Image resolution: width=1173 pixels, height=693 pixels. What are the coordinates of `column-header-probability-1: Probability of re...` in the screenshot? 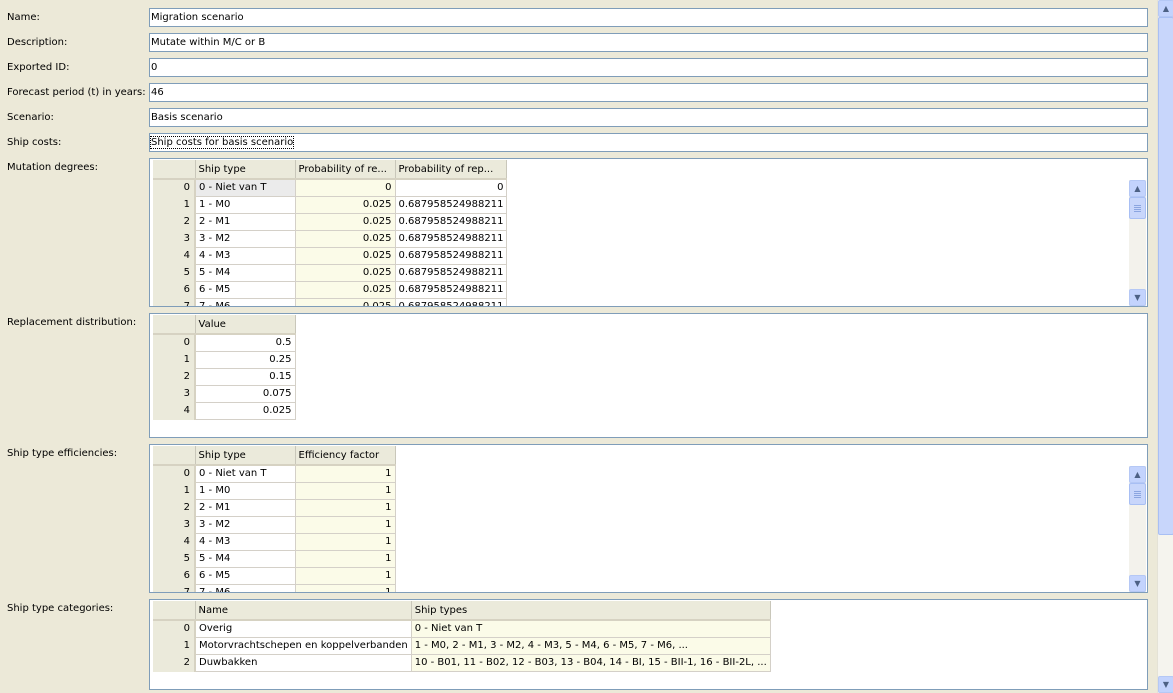 It's located at (345, 170).